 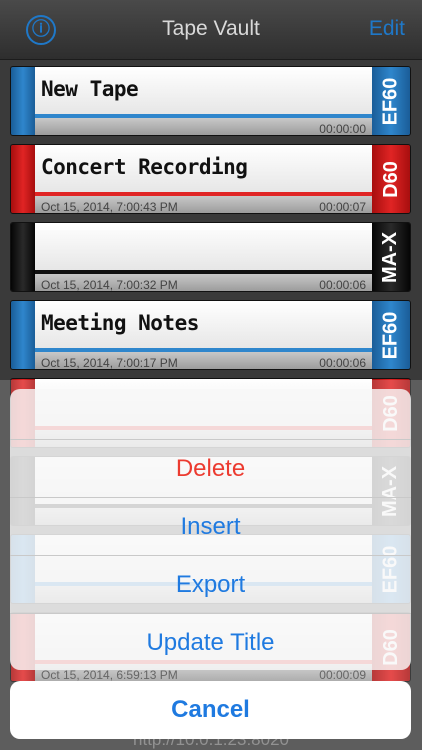 What do you see at coordinates (203, 101) in the screenshot?
I see `tape-label: New Tape 00:00:00` at bounding box center [203, 101].